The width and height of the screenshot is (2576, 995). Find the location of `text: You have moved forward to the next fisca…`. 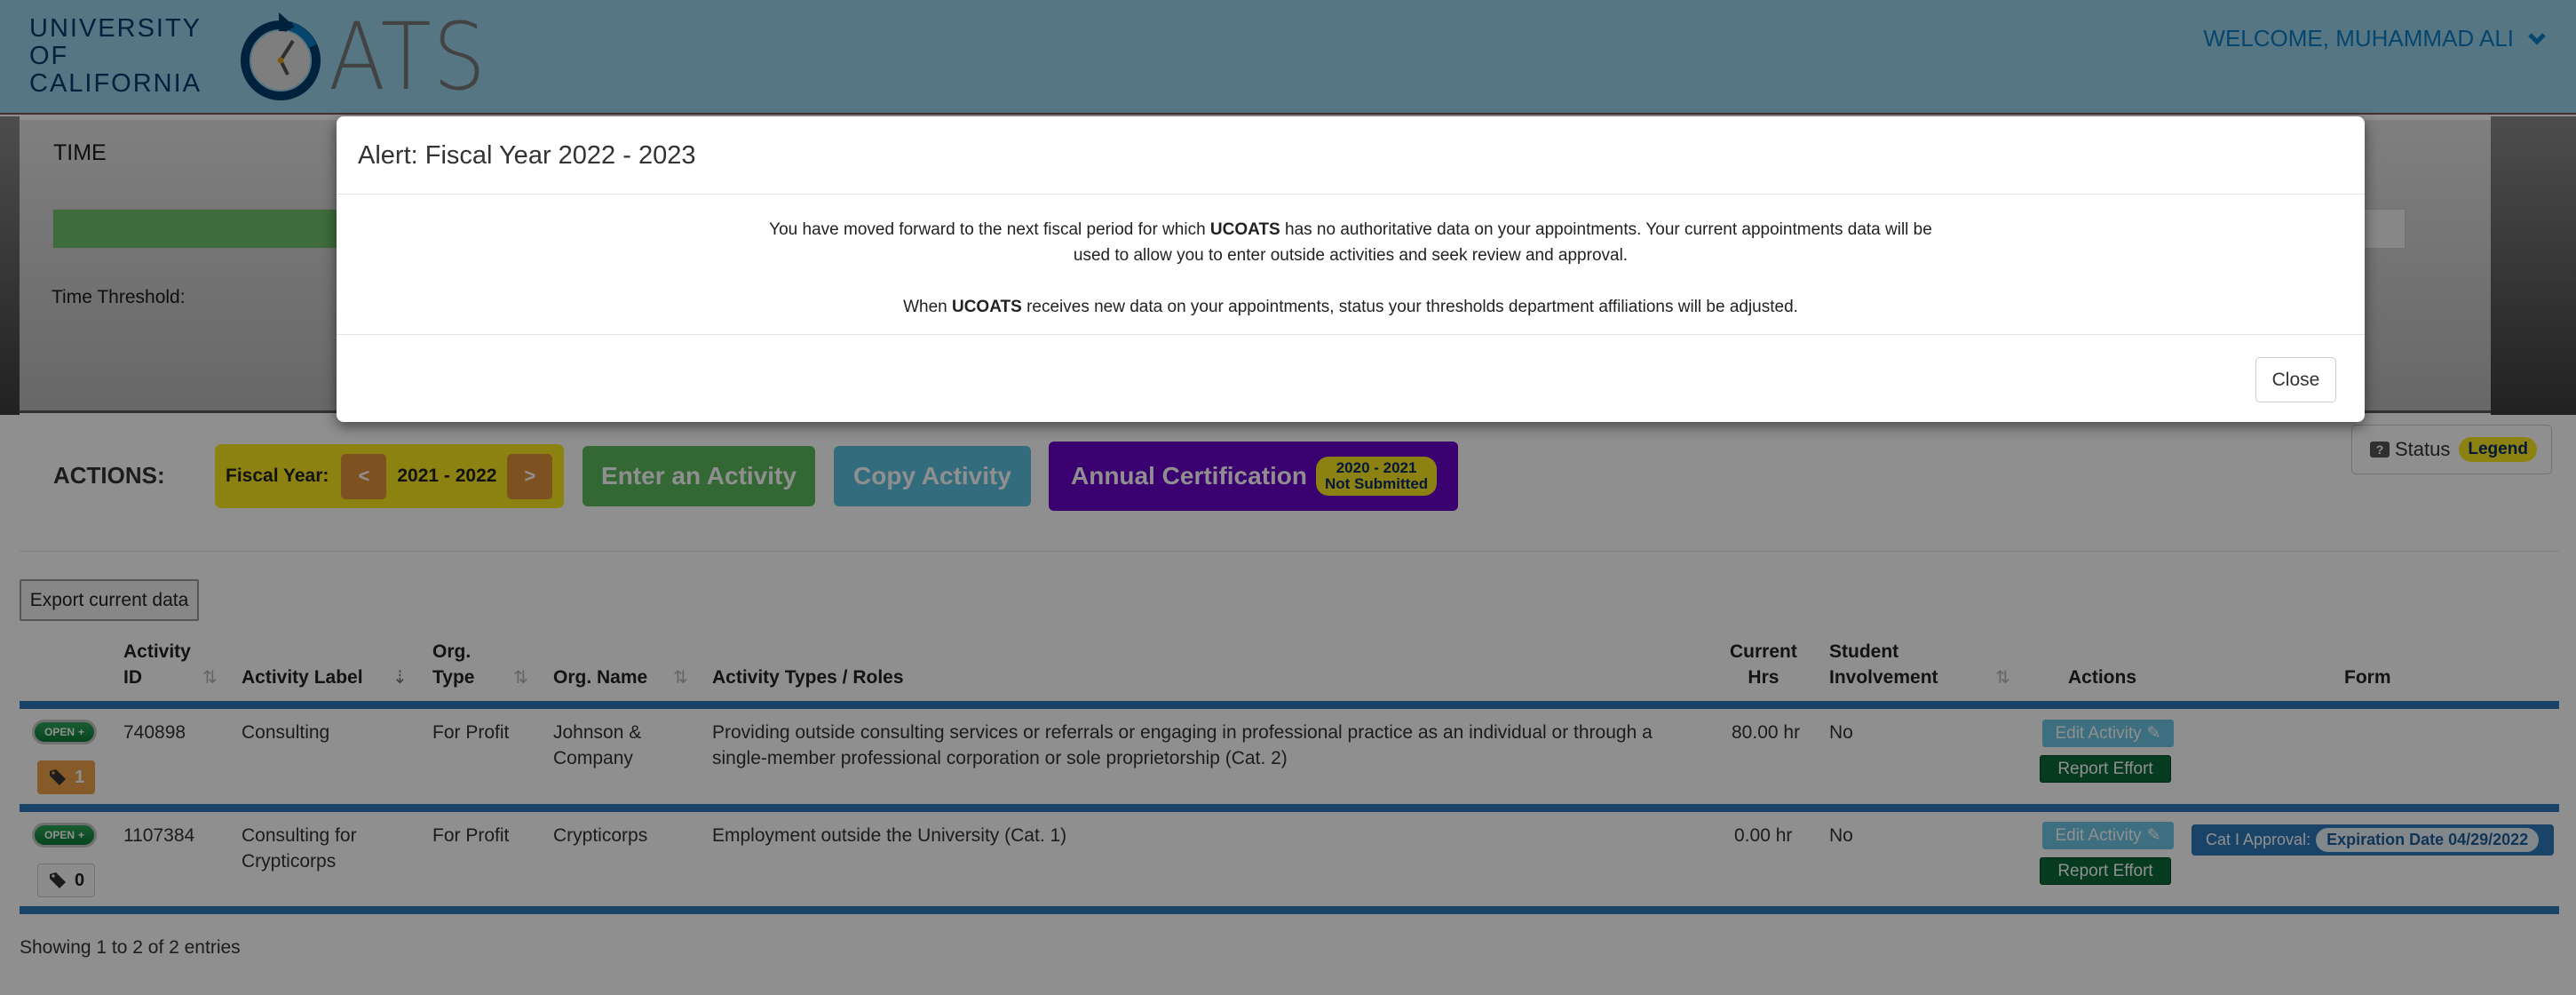

text: You have moved forward to the next fisca… is located at coordinates (989, 229).